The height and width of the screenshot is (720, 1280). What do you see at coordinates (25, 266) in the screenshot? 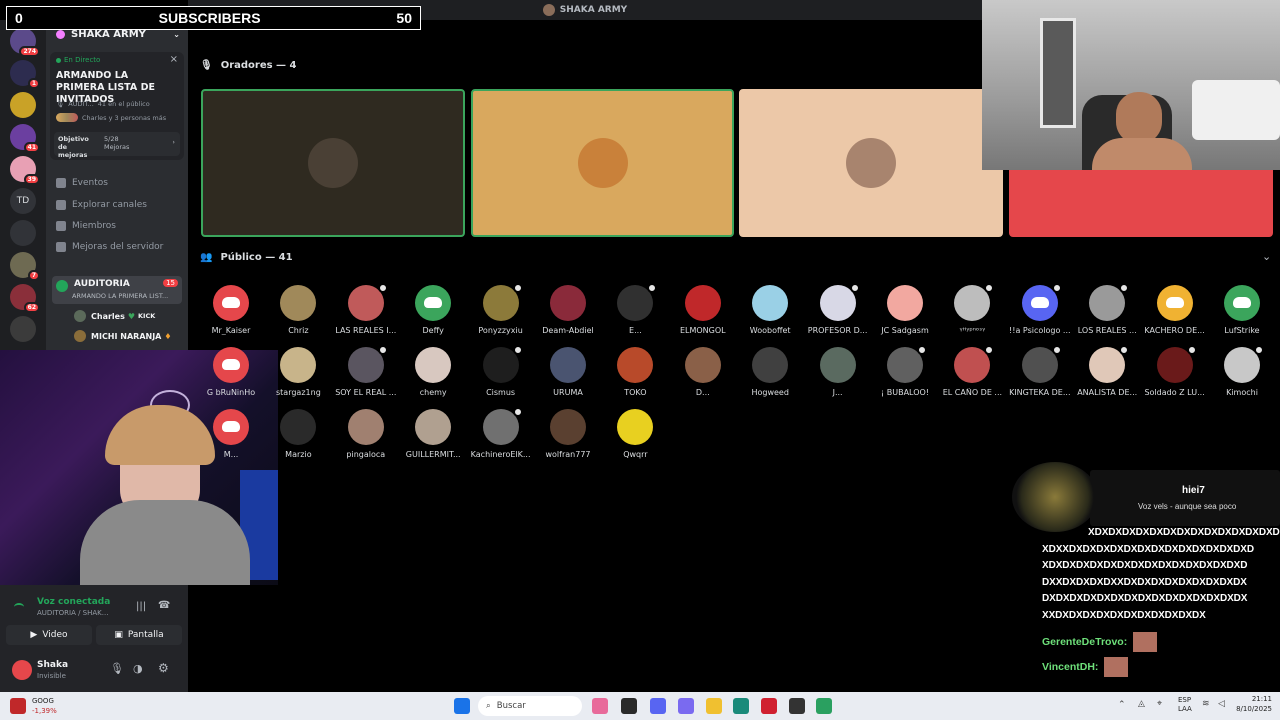
I see `server-icon: 7` at bounding box center [25, 266].